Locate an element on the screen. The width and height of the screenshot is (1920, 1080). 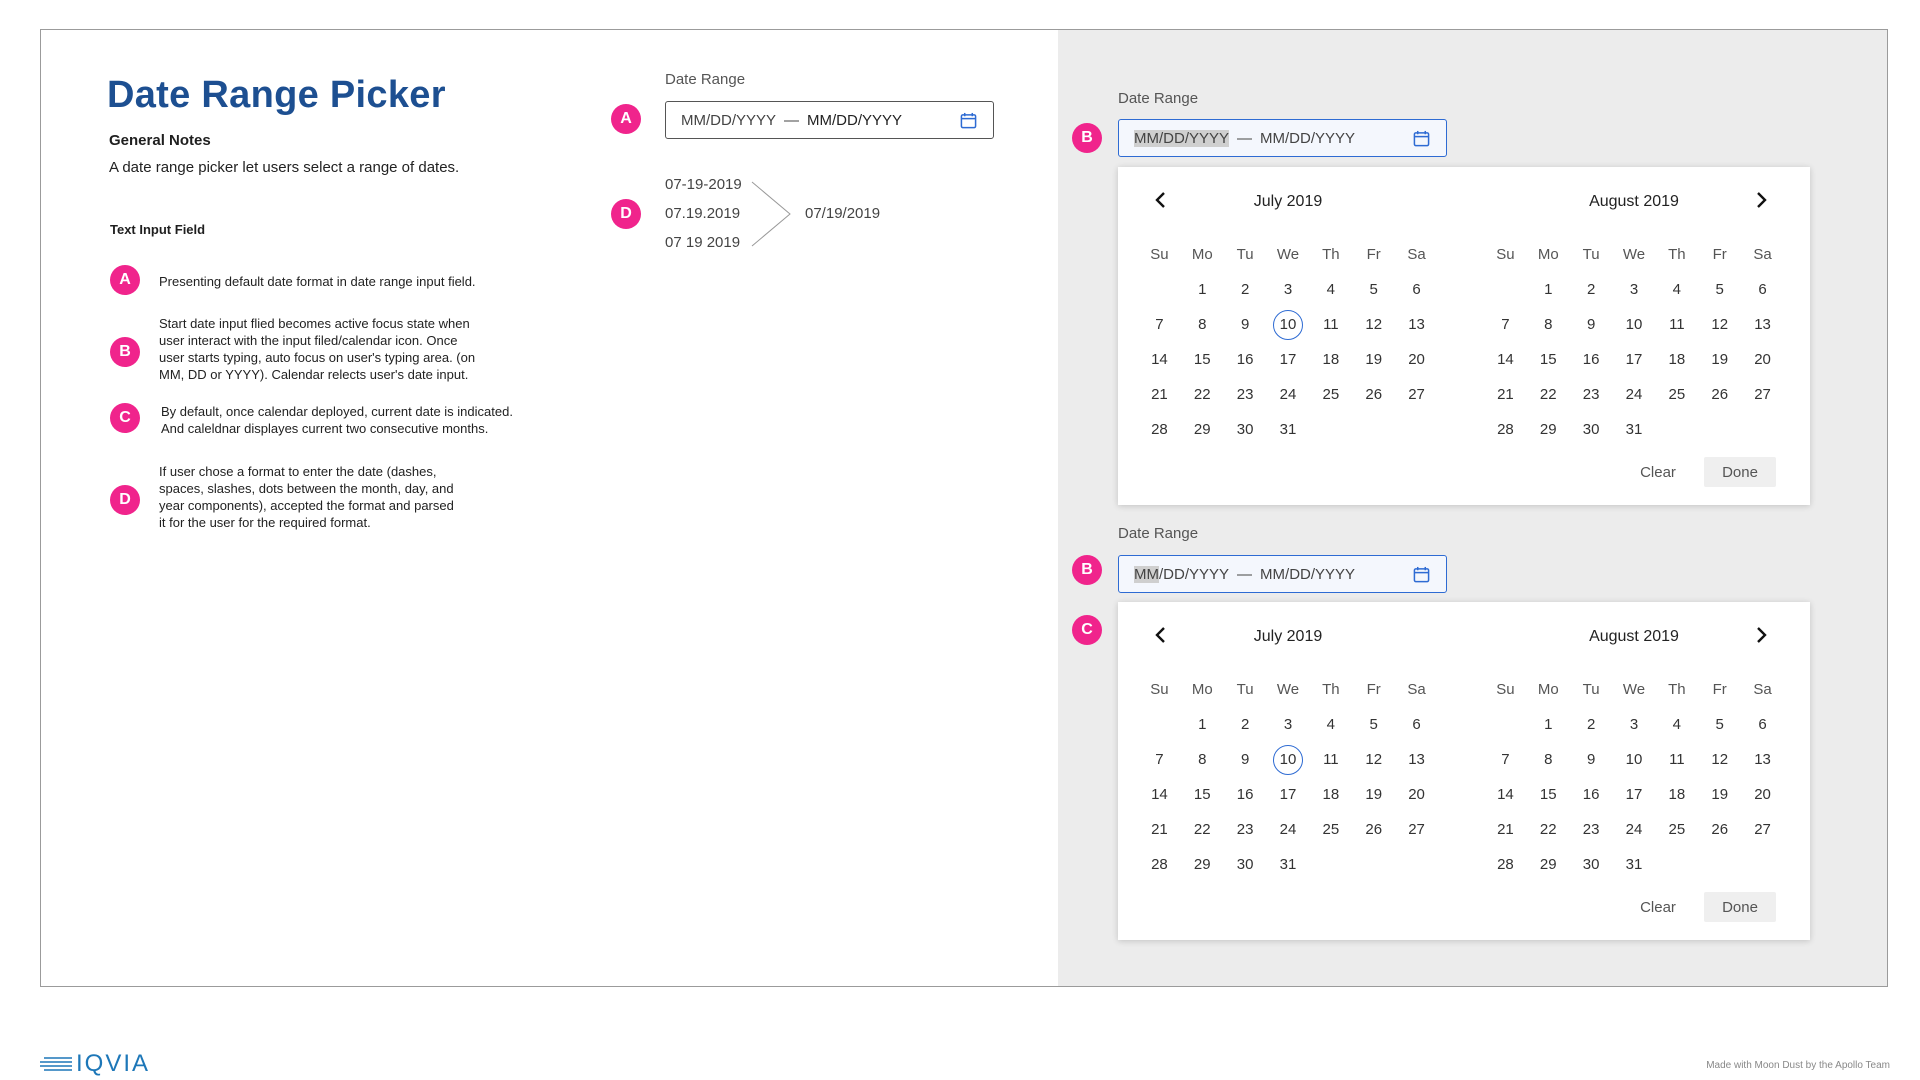
day-cell-today: 10 is located at coordinates (1288, 324).